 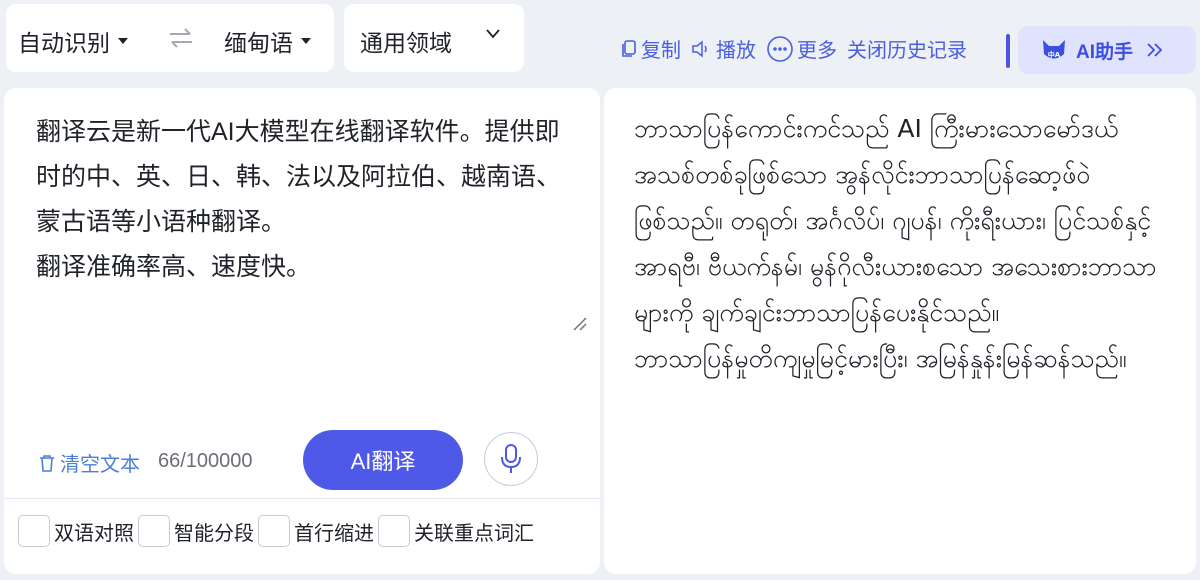 I want to click on voice-input-button, so click(x=511, y=459).